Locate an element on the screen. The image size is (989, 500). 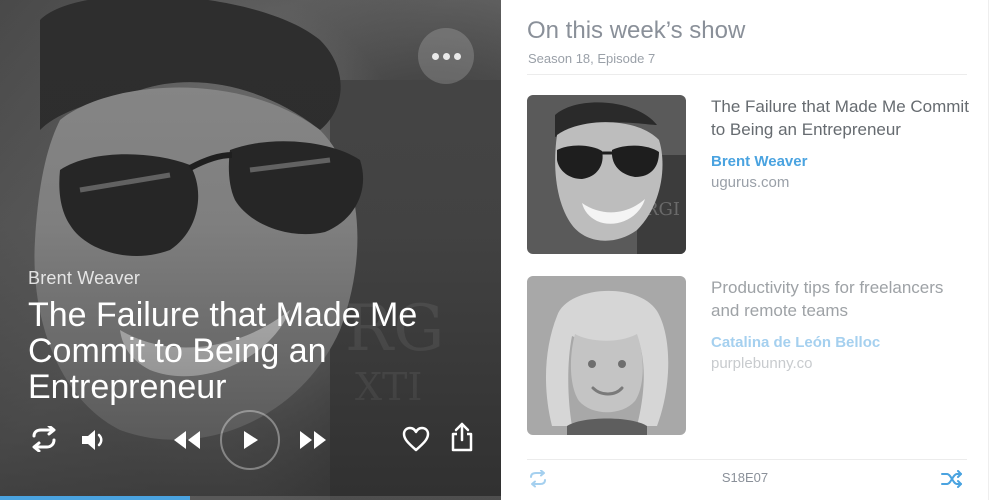
repeat-button is located at coordinates (44, 439).